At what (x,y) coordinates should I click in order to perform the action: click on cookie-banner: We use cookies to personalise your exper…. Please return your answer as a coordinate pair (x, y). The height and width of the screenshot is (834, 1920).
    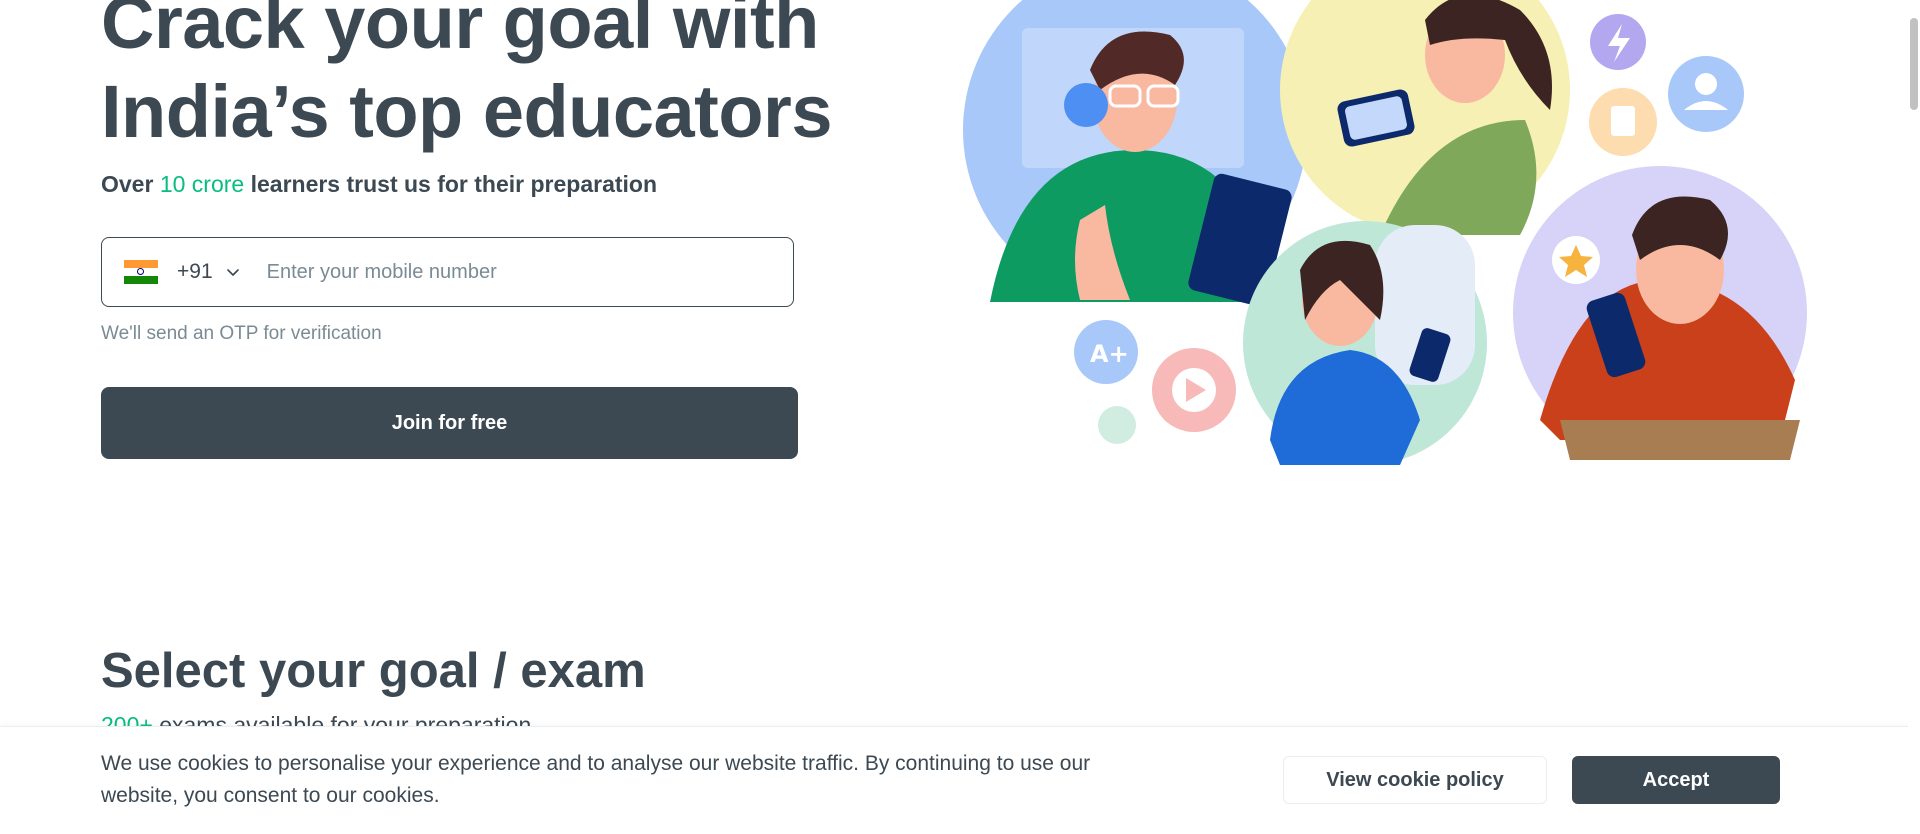
    Looking at the image, I should click on (954, 780).